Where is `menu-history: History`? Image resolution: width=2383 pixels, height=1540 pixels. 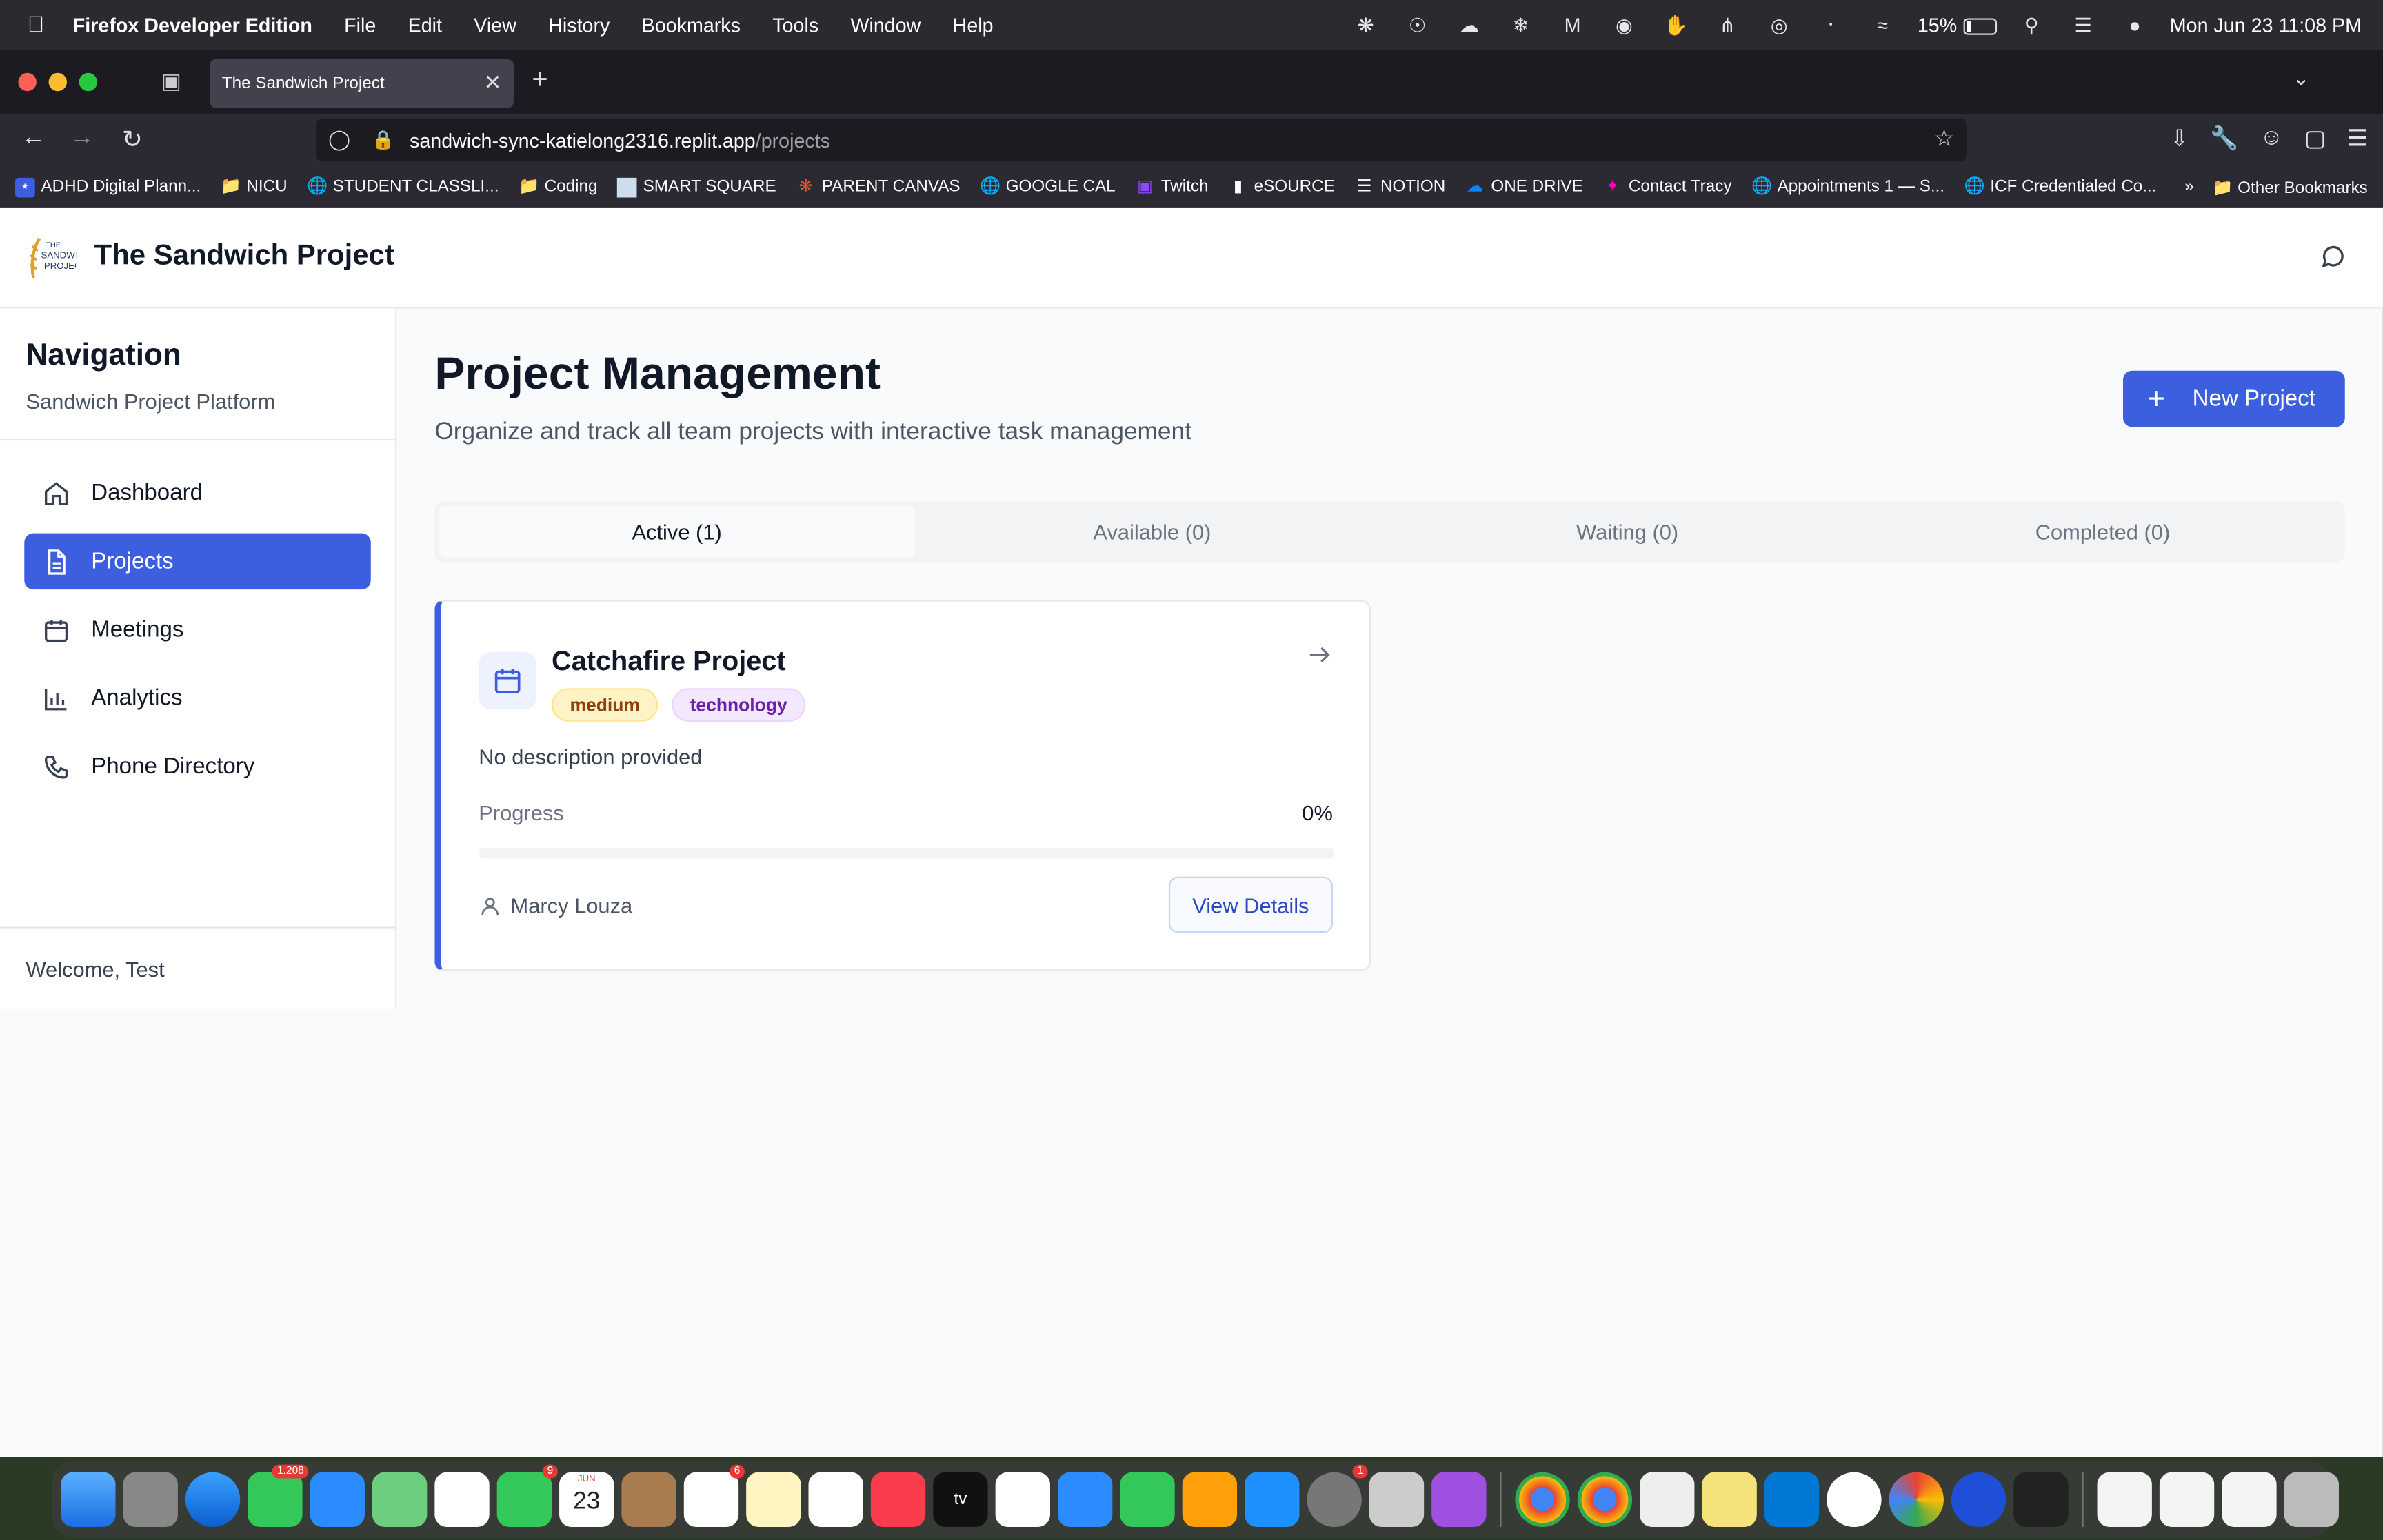 menu-history: History is located at coordinates (579, 26).